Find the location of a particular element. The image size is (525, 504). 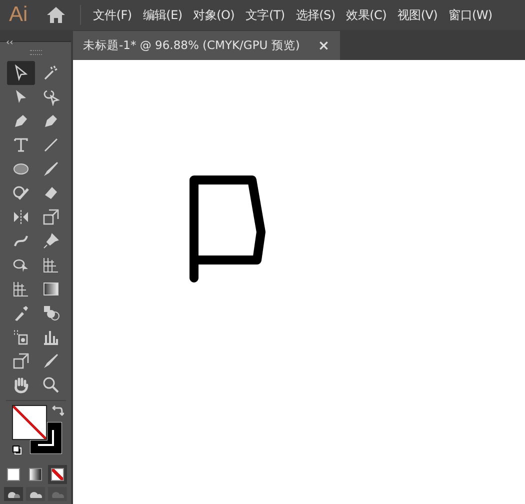

search-icon is located at coordinates (51, 385).